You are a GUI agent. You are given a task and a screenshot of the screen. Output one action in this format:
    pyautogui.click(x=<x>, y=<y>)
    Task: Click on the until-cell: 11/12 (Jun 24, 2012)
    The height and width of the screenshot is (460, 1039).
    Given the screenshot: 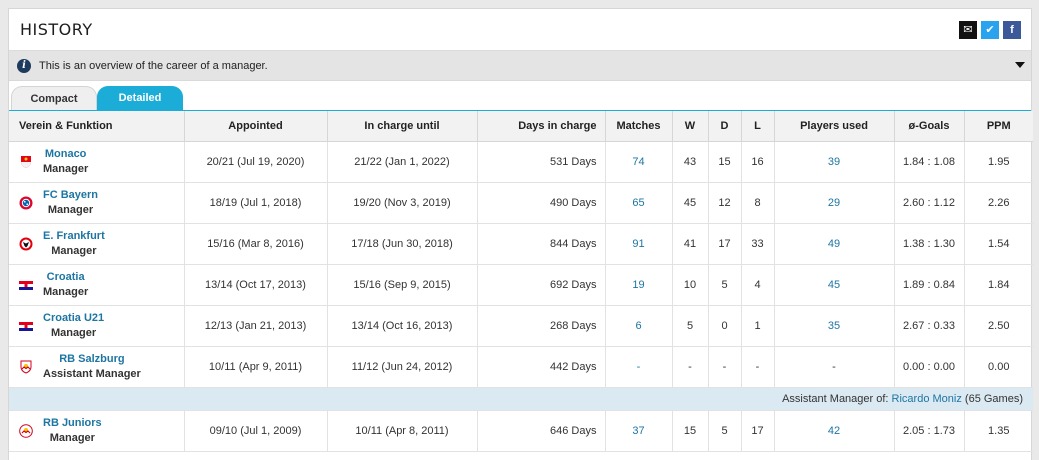 What is the action you would take?
    pyautogui.click(x=402, y=367)
    